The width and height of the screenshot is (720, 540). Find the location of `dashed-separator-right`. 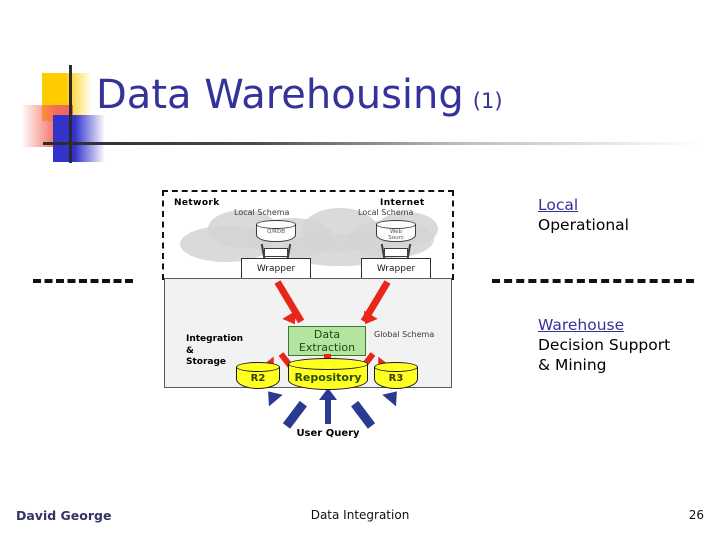

dashed-separator-right is located at coordinates (593, 281).